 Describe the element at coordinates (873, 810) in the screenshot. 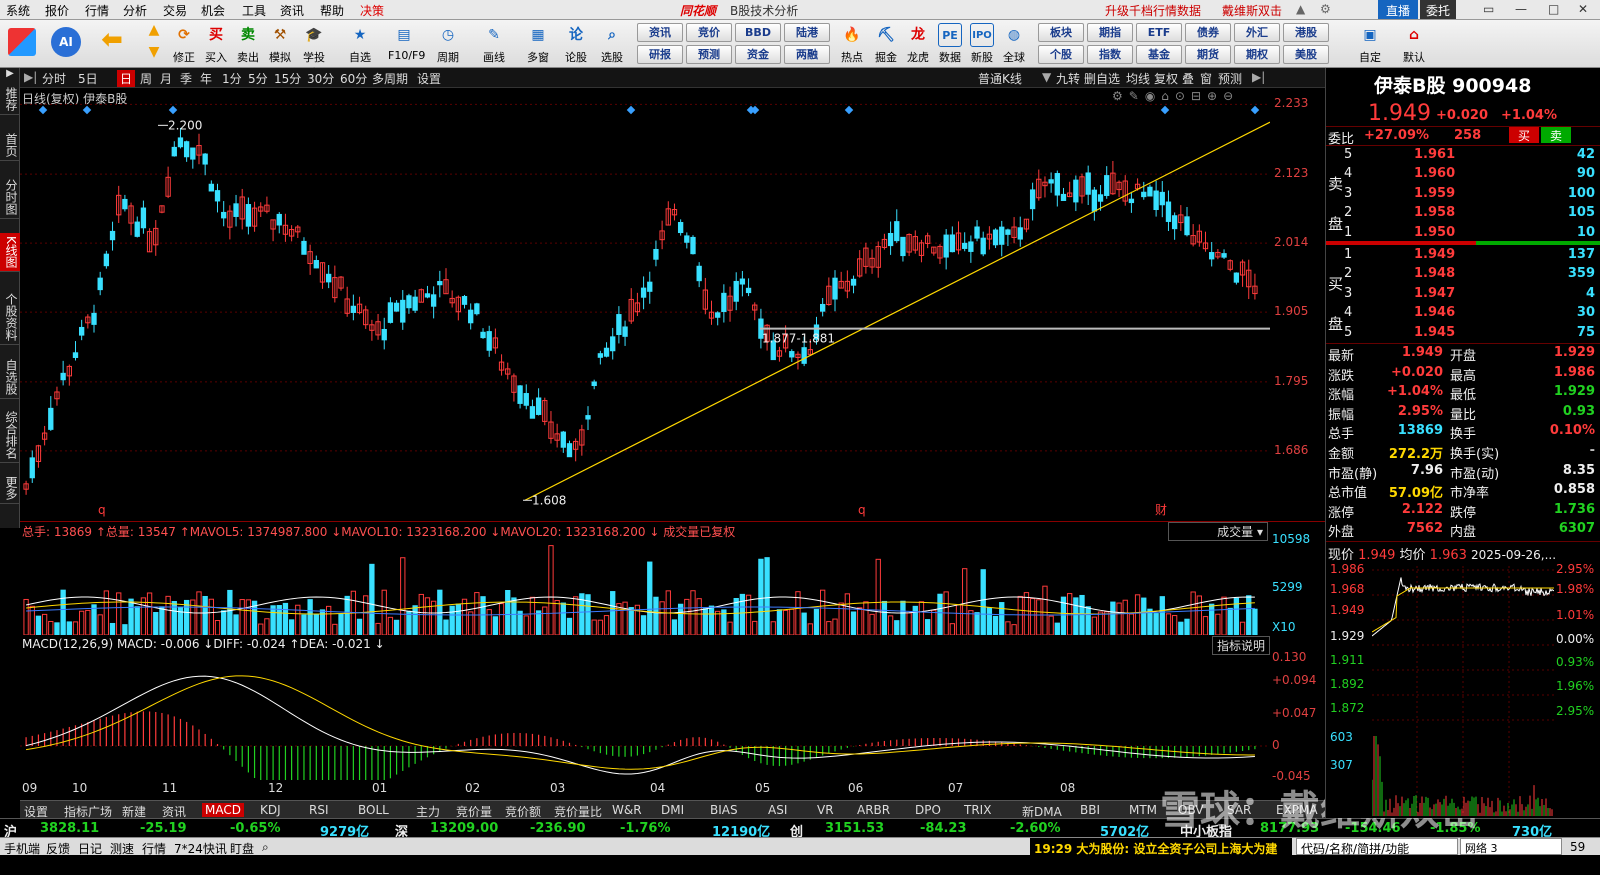

I see `indicator-tab: ARBR` at that location.